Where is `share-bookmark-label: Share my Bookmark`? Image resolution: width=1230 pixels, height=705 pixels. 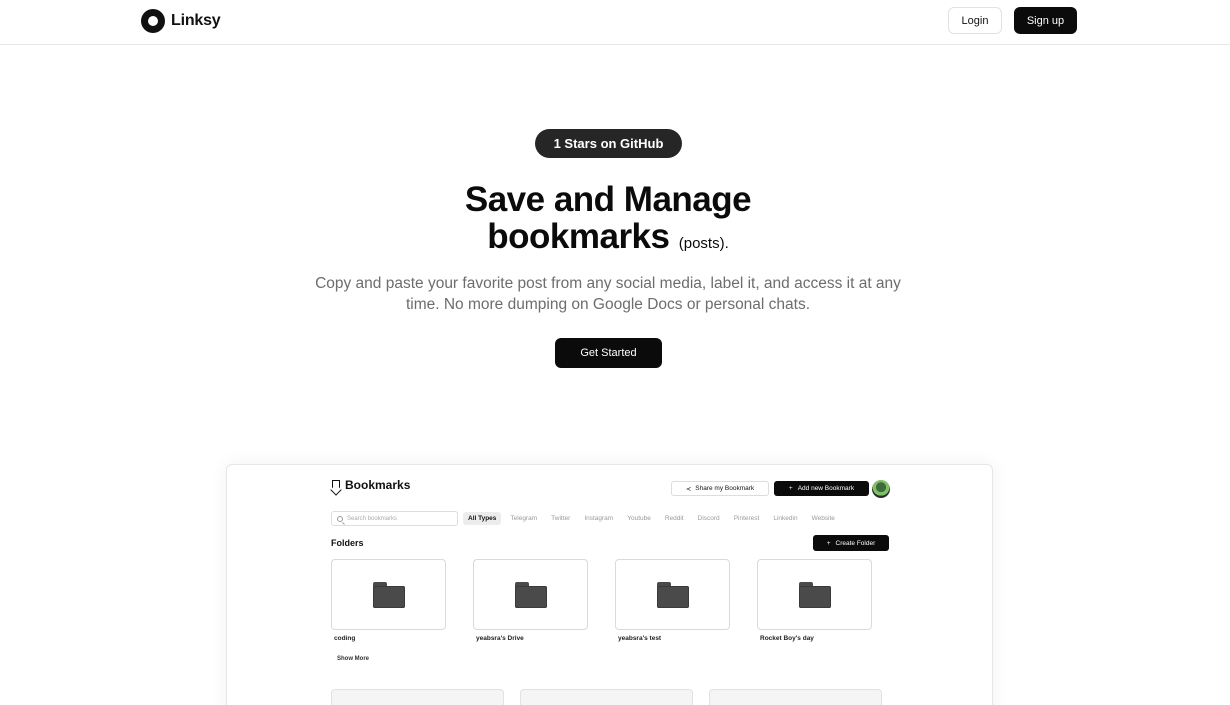 share-bookmark-label: Share my Bookmark is located at coordinates (725, 488).